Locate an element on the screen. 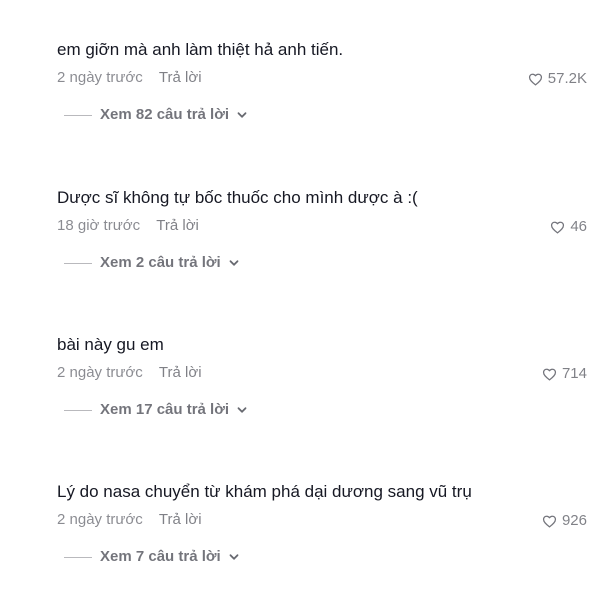 The image size is (597, 591). like-button: 46 is located at coordinates (568, 227).